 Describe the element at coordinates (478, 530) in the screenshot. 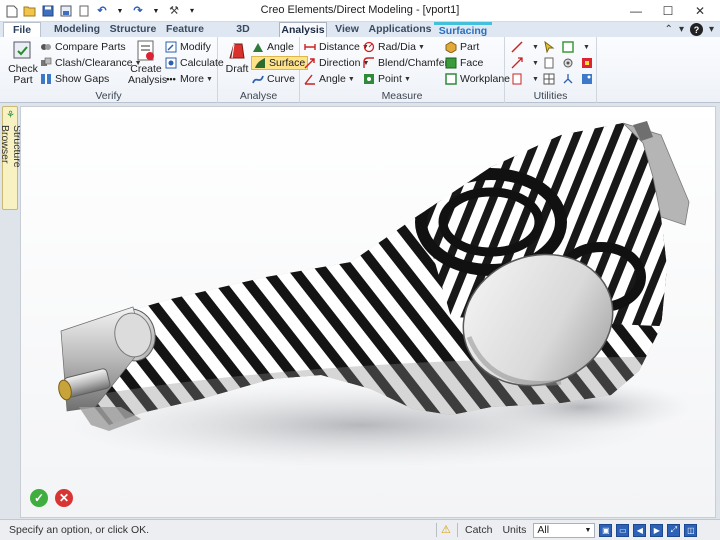

I see `catch-label: Catch` at that location.